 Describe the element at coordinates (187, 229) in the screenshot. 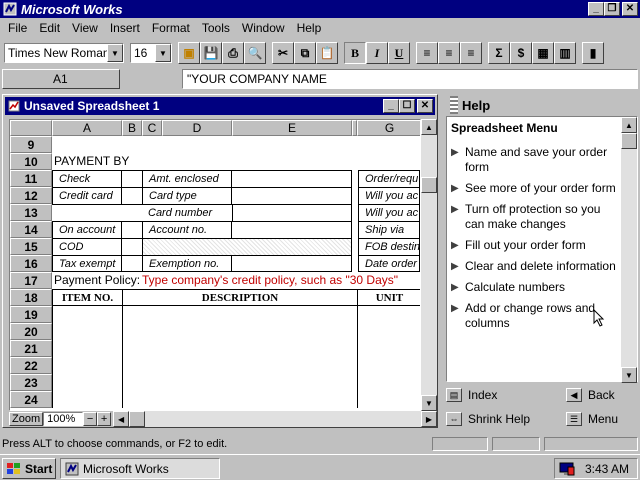

I see `cell-label: Account no.` at that location.